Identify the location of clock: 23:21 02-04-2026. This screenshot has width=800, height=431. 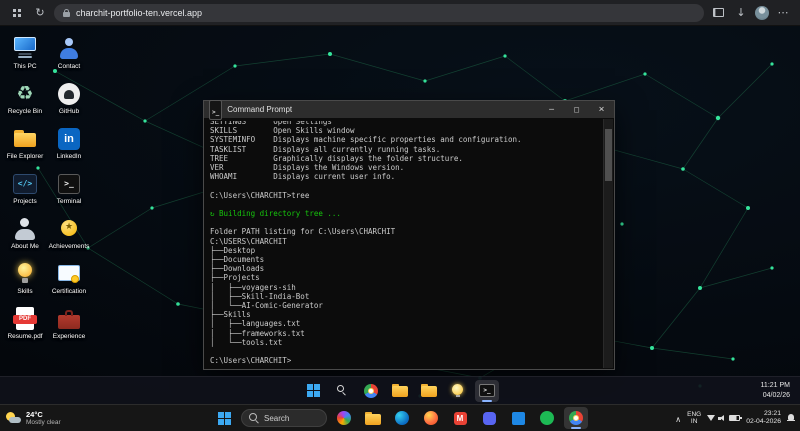
(763, 418).